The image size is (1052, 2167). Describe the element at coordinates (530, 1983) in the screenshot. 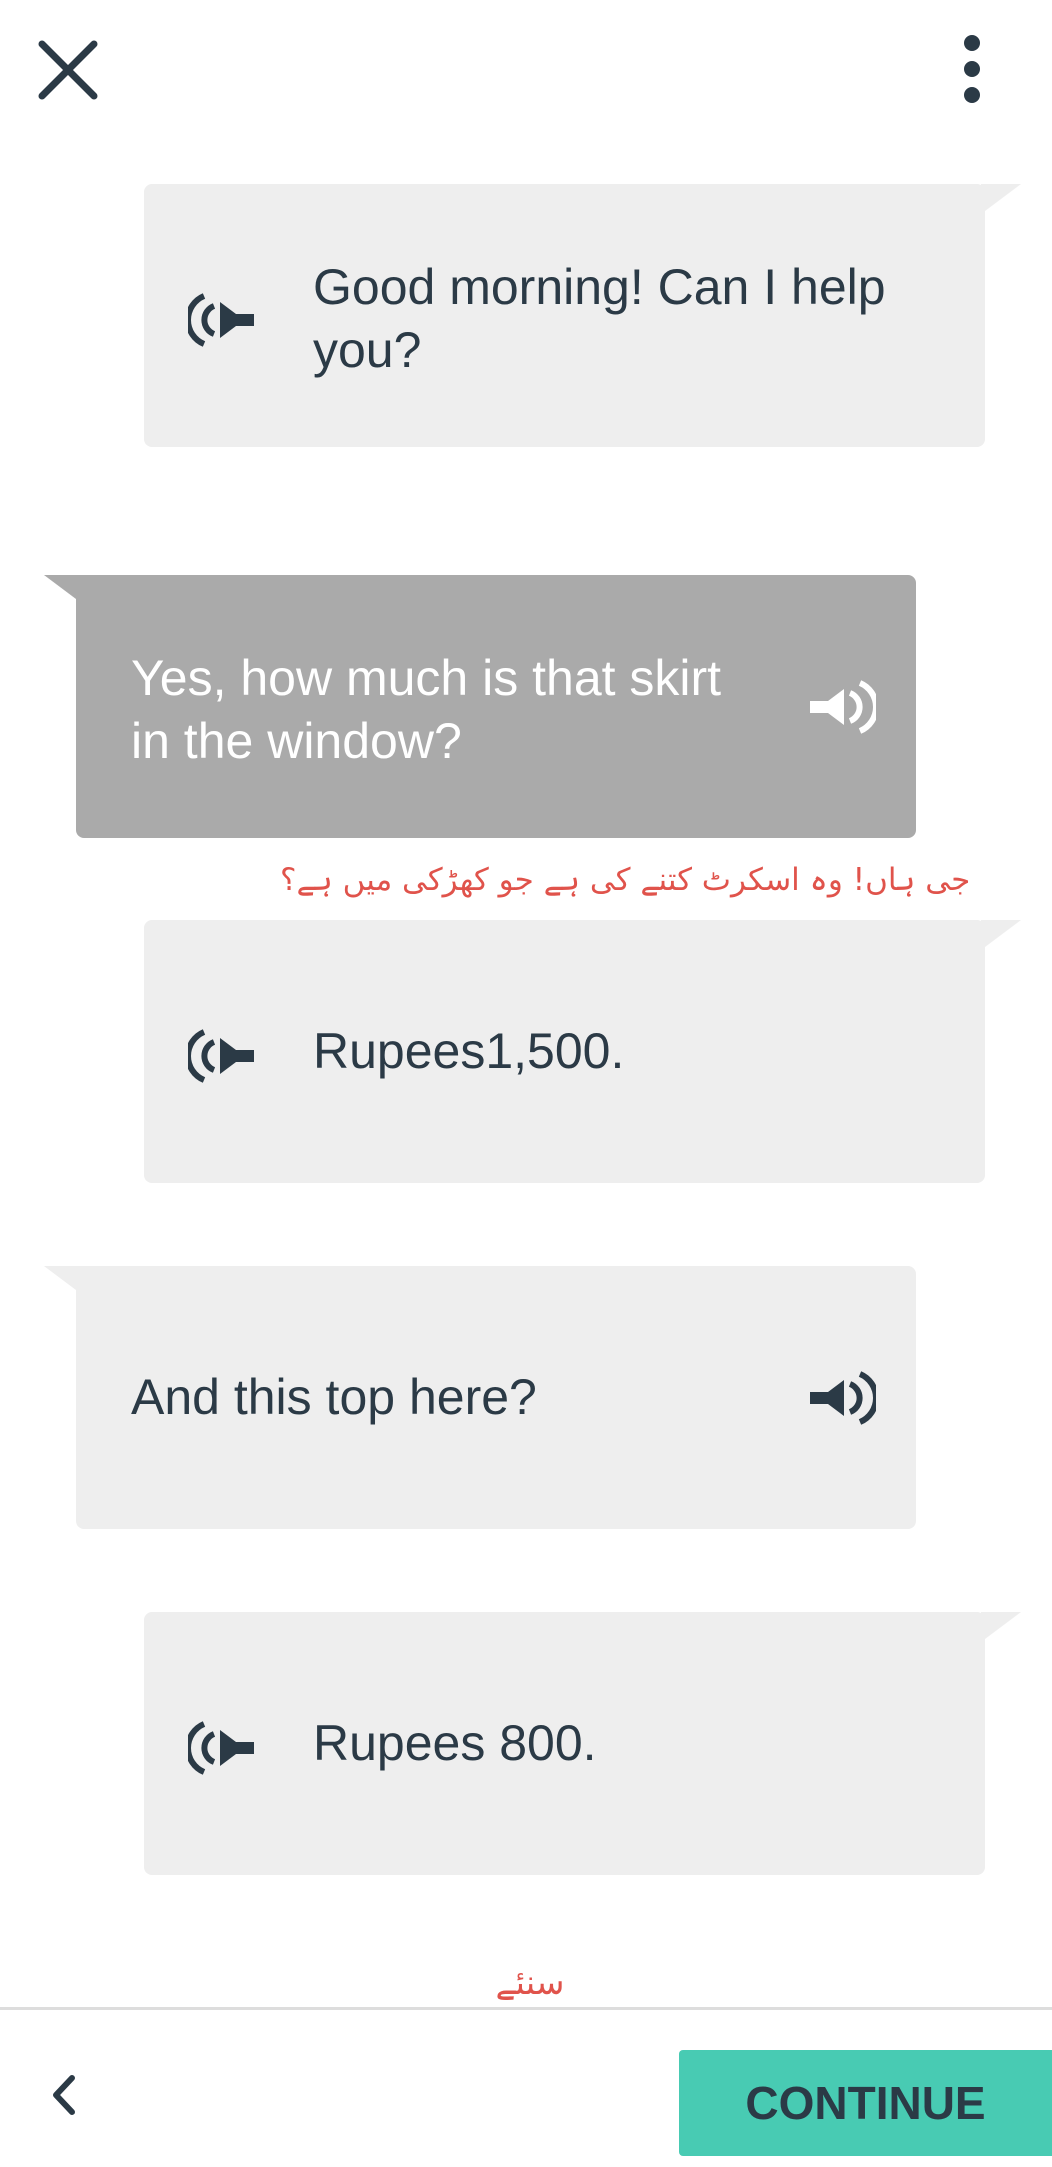

I see `listen-label: سنئے` at that location.